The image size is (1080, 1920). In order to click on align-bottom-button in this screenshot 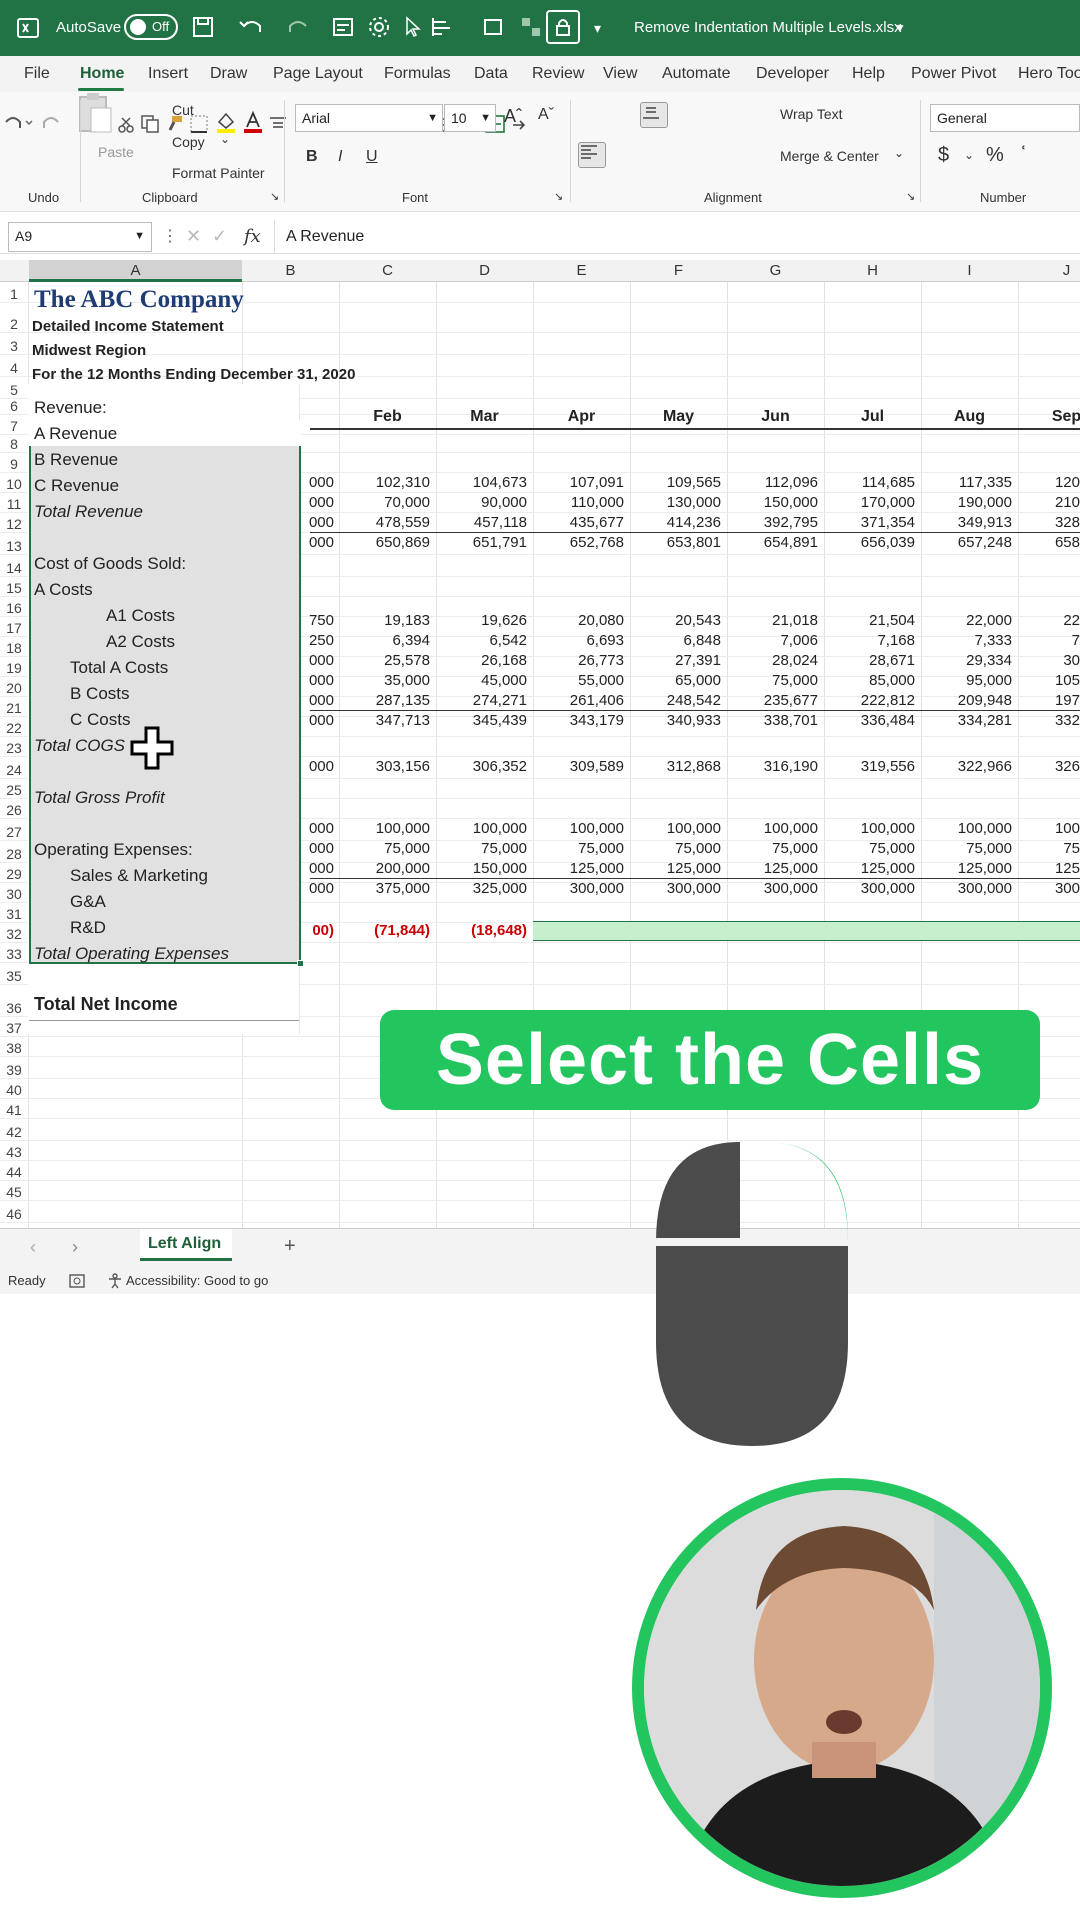, I will do `click(654, 115)`.